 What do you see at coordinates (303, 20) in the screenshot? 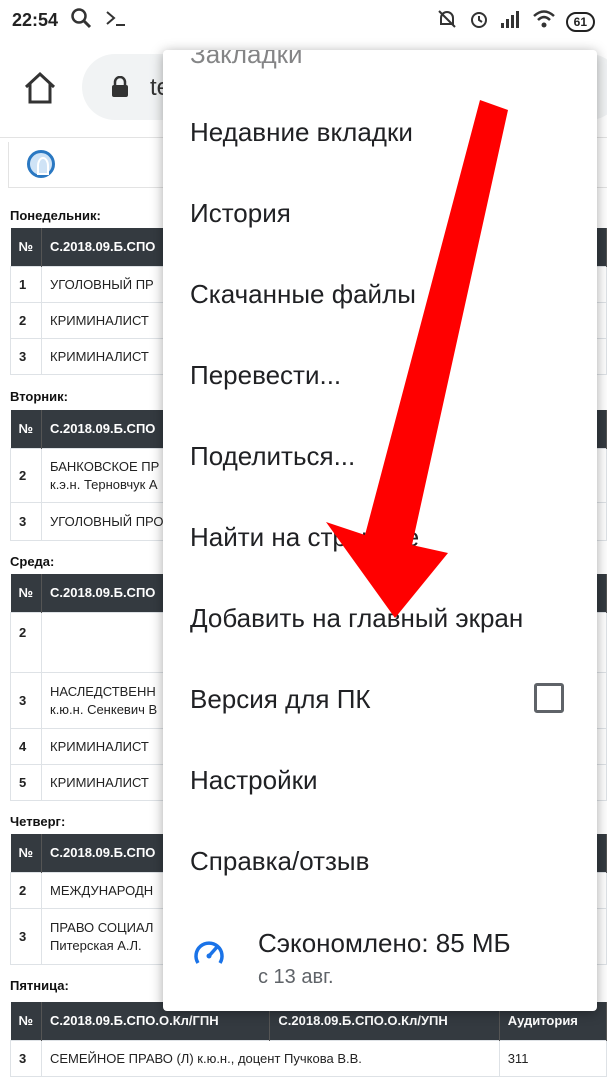
I see `status-bar: 22:54 61` at bounding box center [303, 20].